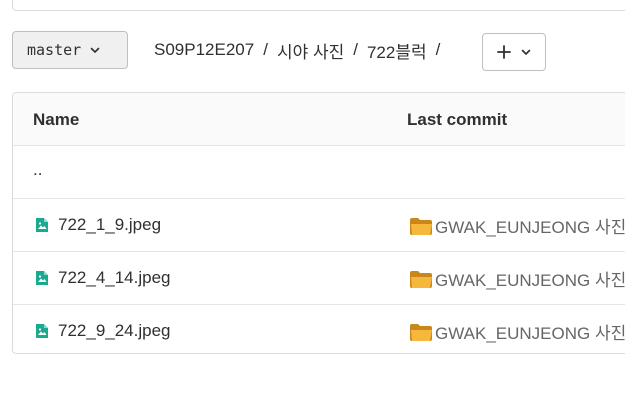 The width and height of the screenshot is (625, 405). I want to click on plus-icon, so click(504, 52).